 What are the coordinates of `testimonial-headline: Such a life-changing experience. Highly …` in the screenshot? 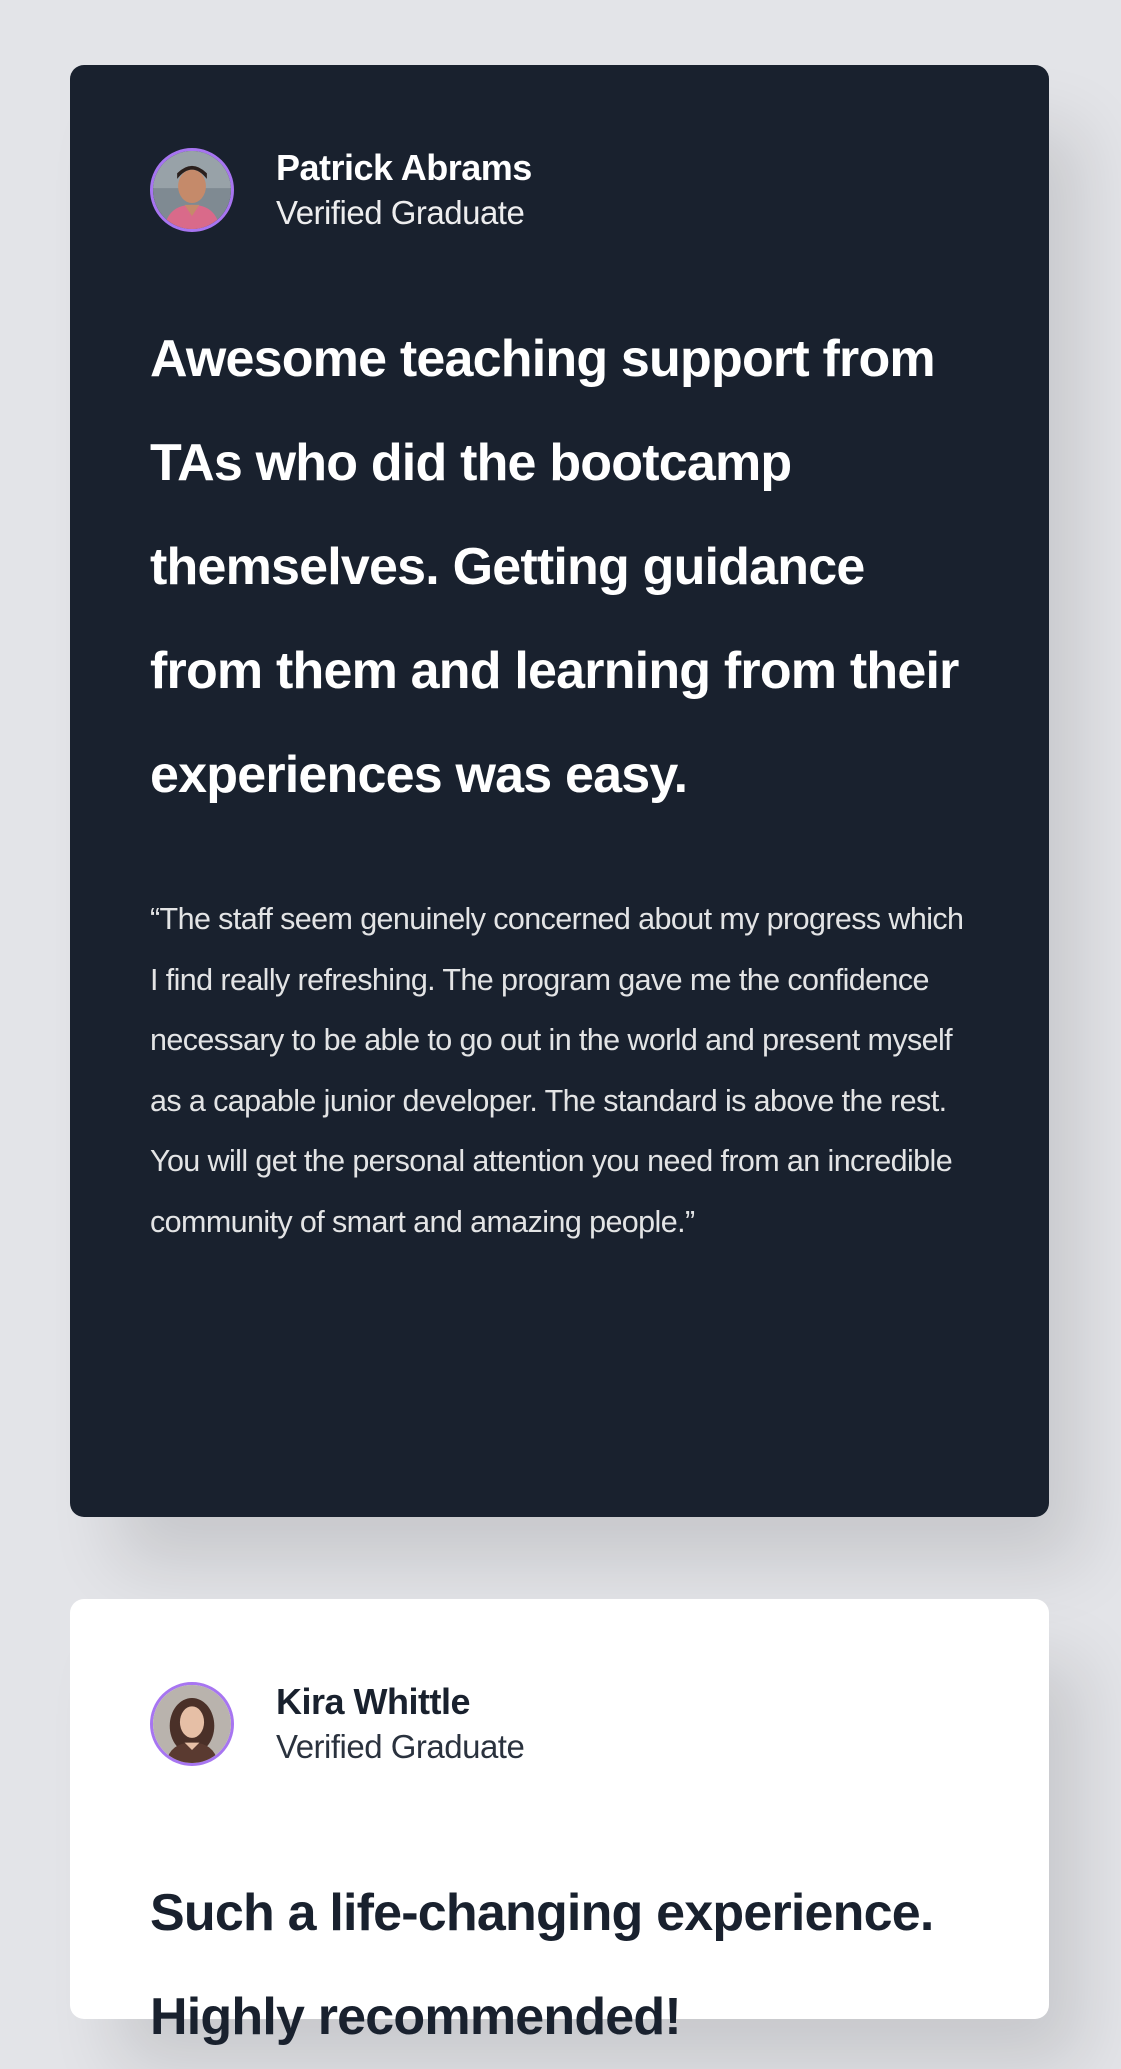 It's located at (542, 1965).